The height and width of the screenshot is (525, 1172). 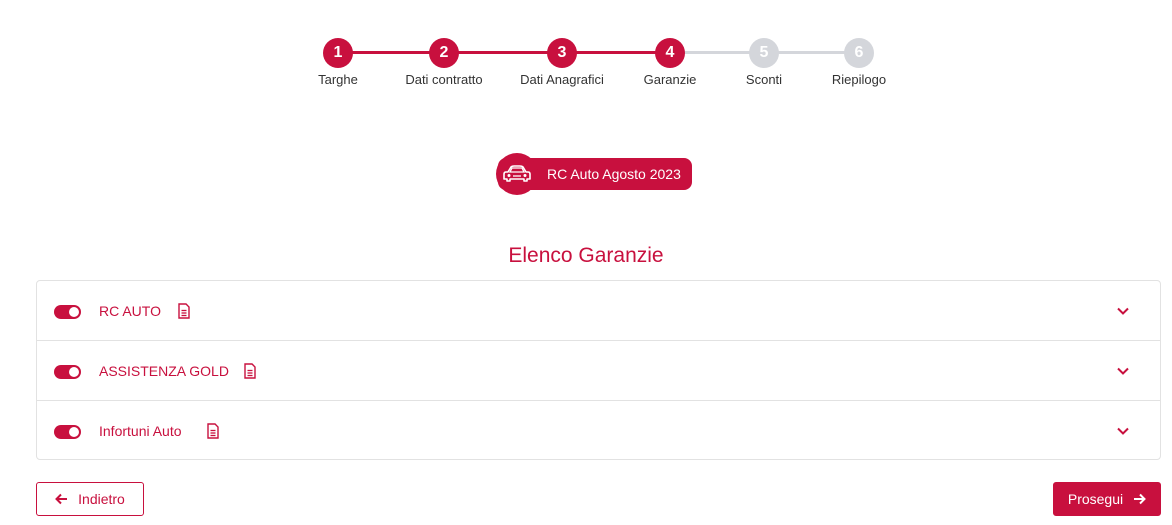 What do you see at coordinates (140, 431) in the screenshot?
I see `guarantee-name: Infortuni Auto` at bounding box center [140, 431].